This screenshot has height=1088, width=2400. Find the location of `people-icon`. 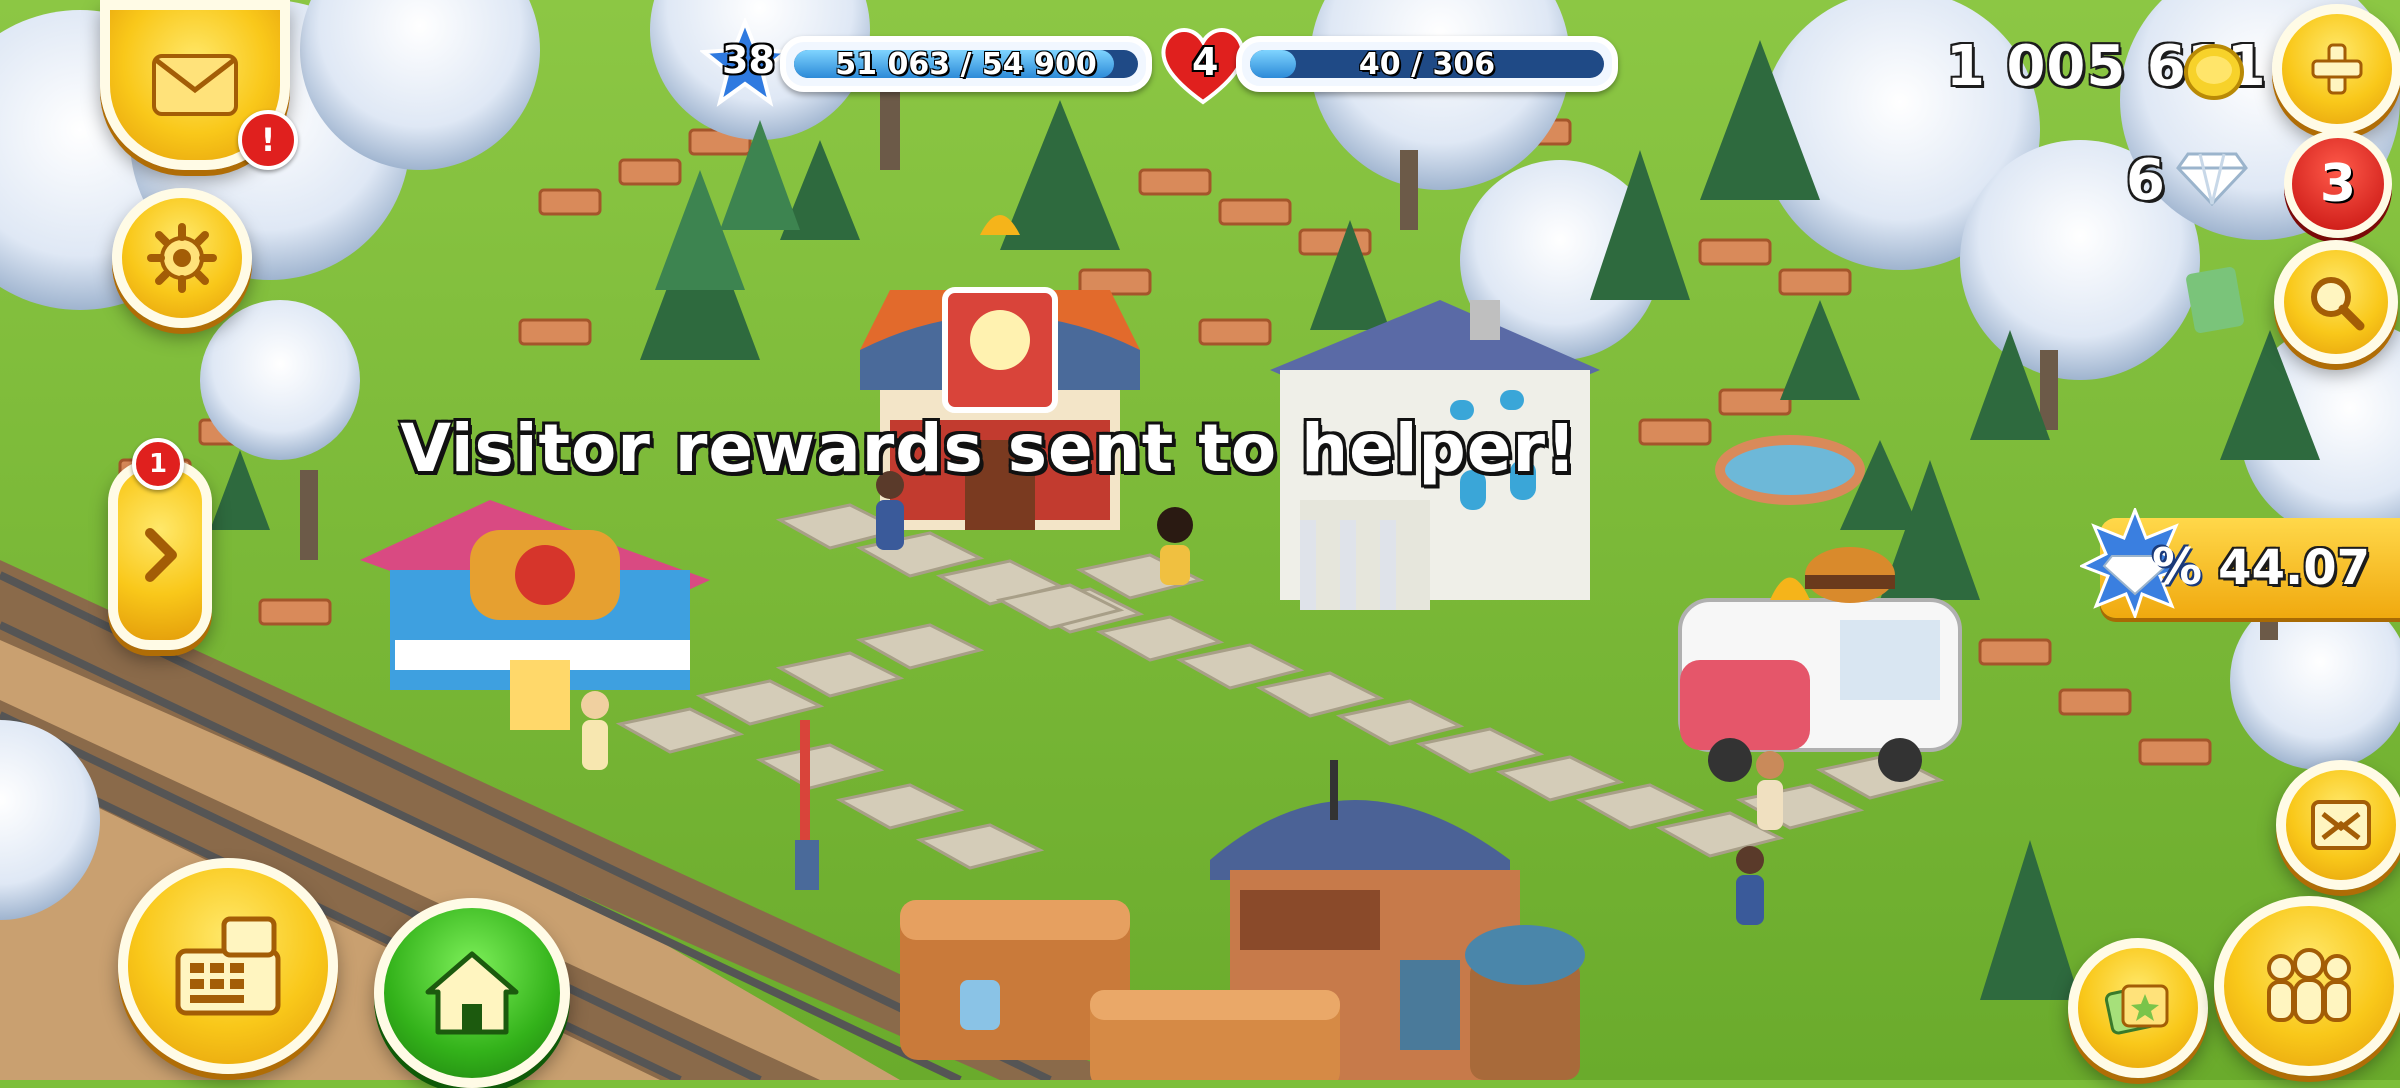

people-icon is located at coordinates (2309, 986).